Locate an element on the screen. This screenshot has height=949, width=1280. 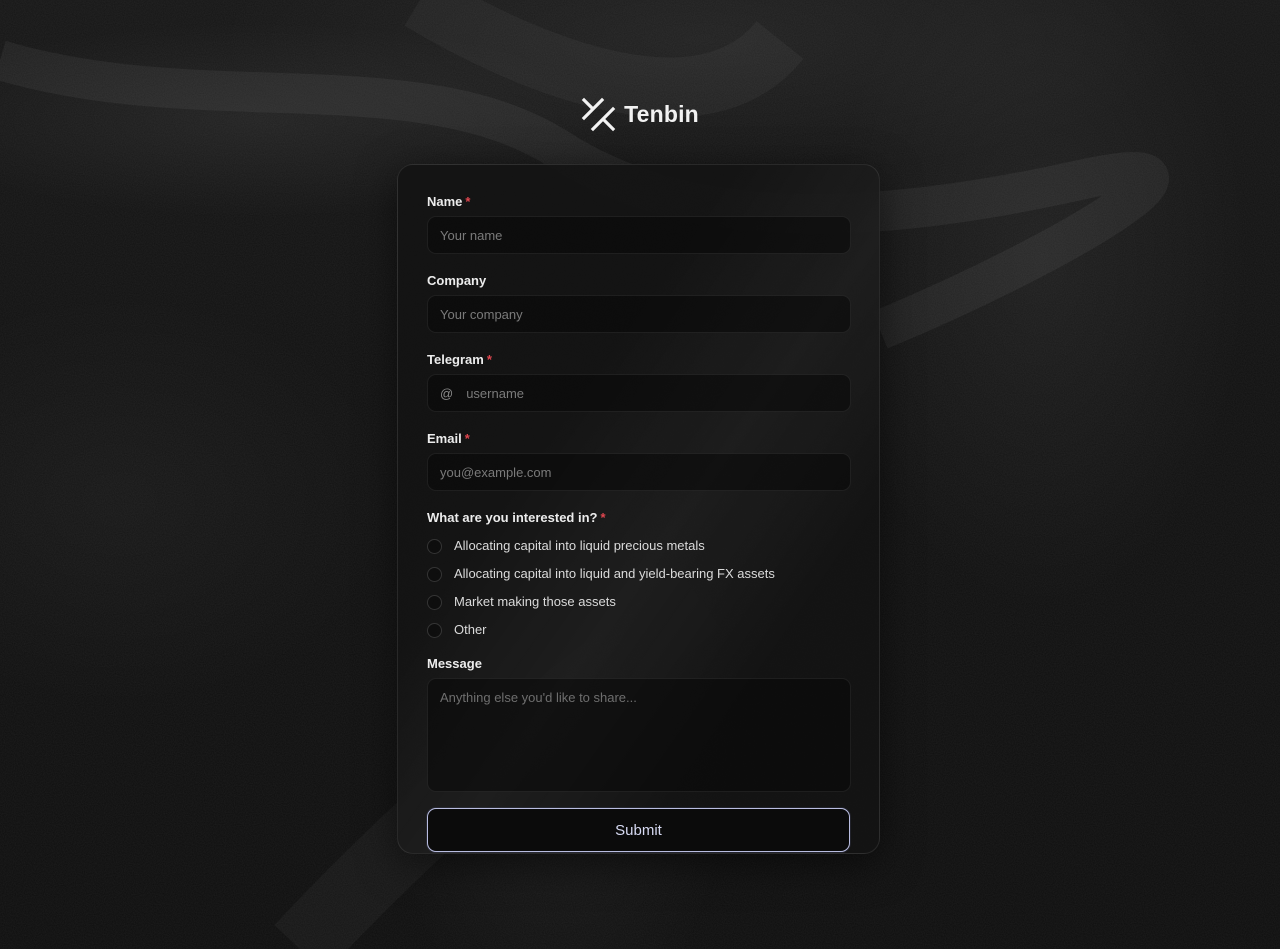
email-placeholder: you@example.com is located at coordinates (496, 472).